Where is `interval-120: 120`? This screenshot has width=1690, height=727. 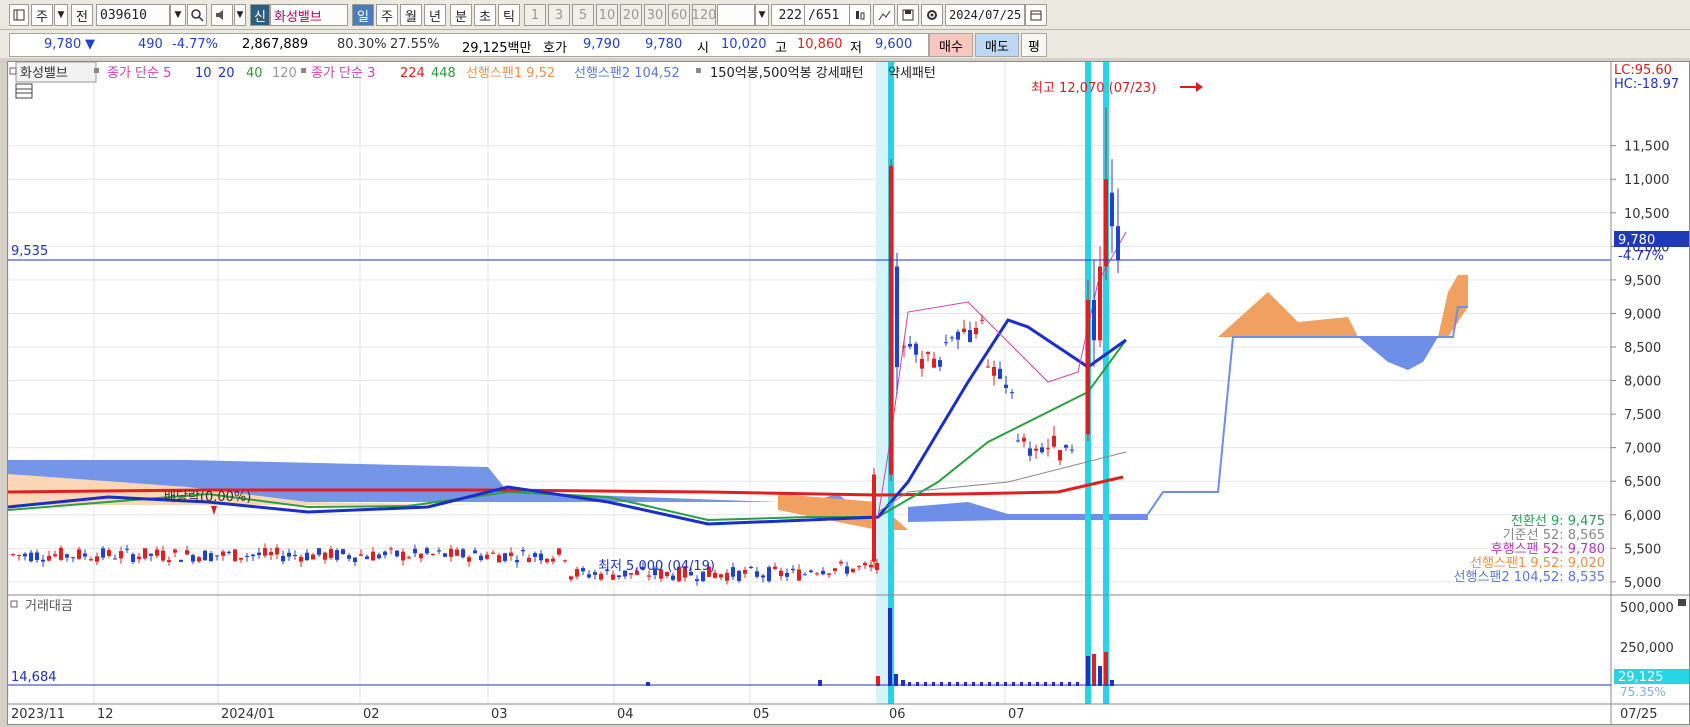 interval-120: 120 is located at coordinates (704, 15).